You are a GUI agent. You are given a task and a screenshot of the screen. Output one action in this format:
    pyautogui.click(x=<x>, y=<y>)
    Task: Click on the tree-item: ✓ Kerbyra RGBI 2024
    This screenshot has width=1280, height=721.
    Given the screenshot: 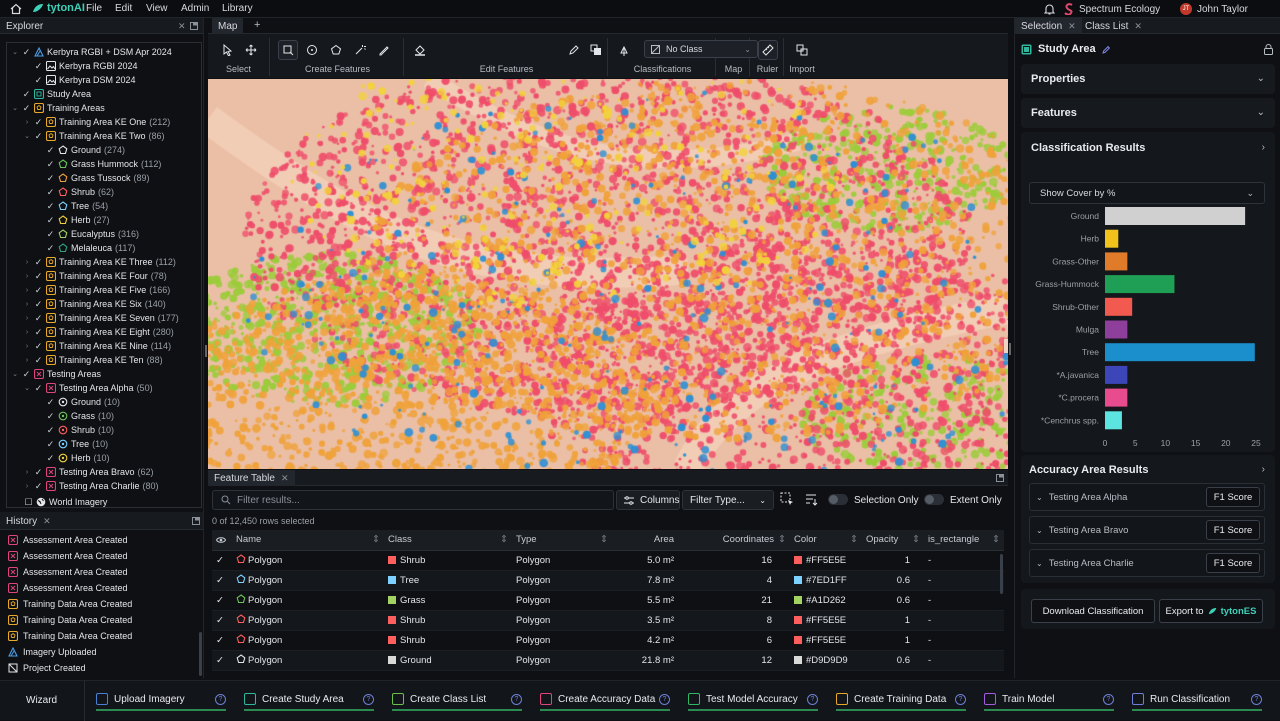 What is the action you would take?
    pyautogui.click(x=80, y=66)
    